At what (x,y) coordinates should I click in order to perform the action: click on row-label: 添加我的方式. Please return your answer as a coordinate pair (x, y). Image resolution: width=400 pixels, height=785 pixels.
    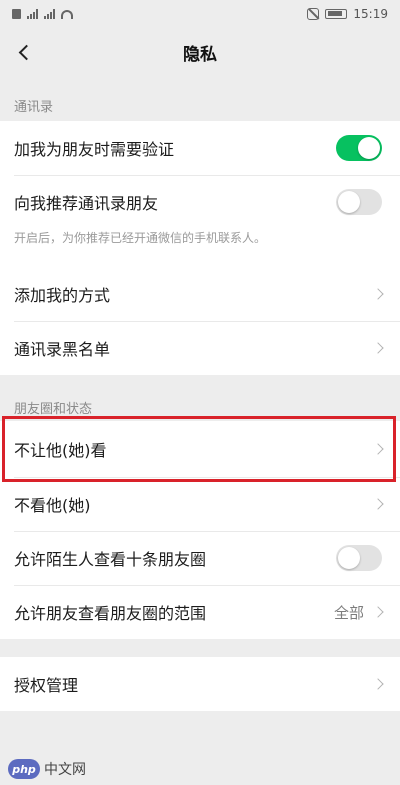
    Looking at the image, I should click on (62, 295).